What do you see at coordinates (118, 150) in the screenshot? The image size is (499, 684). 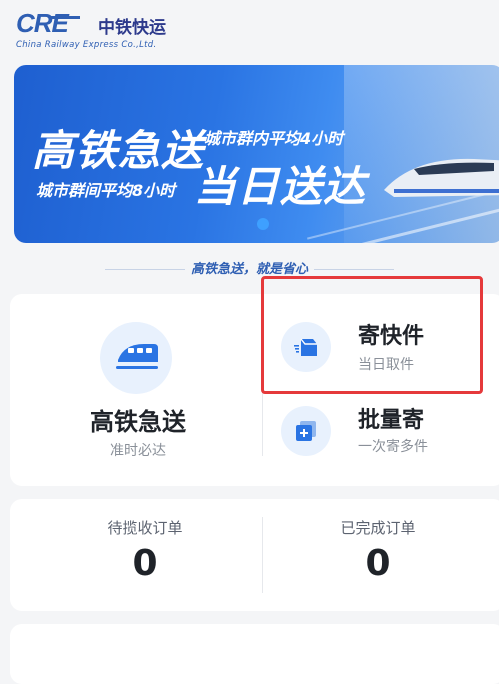 I see `banner-title-1: 高铁急送` at bounding box center [118, 150].